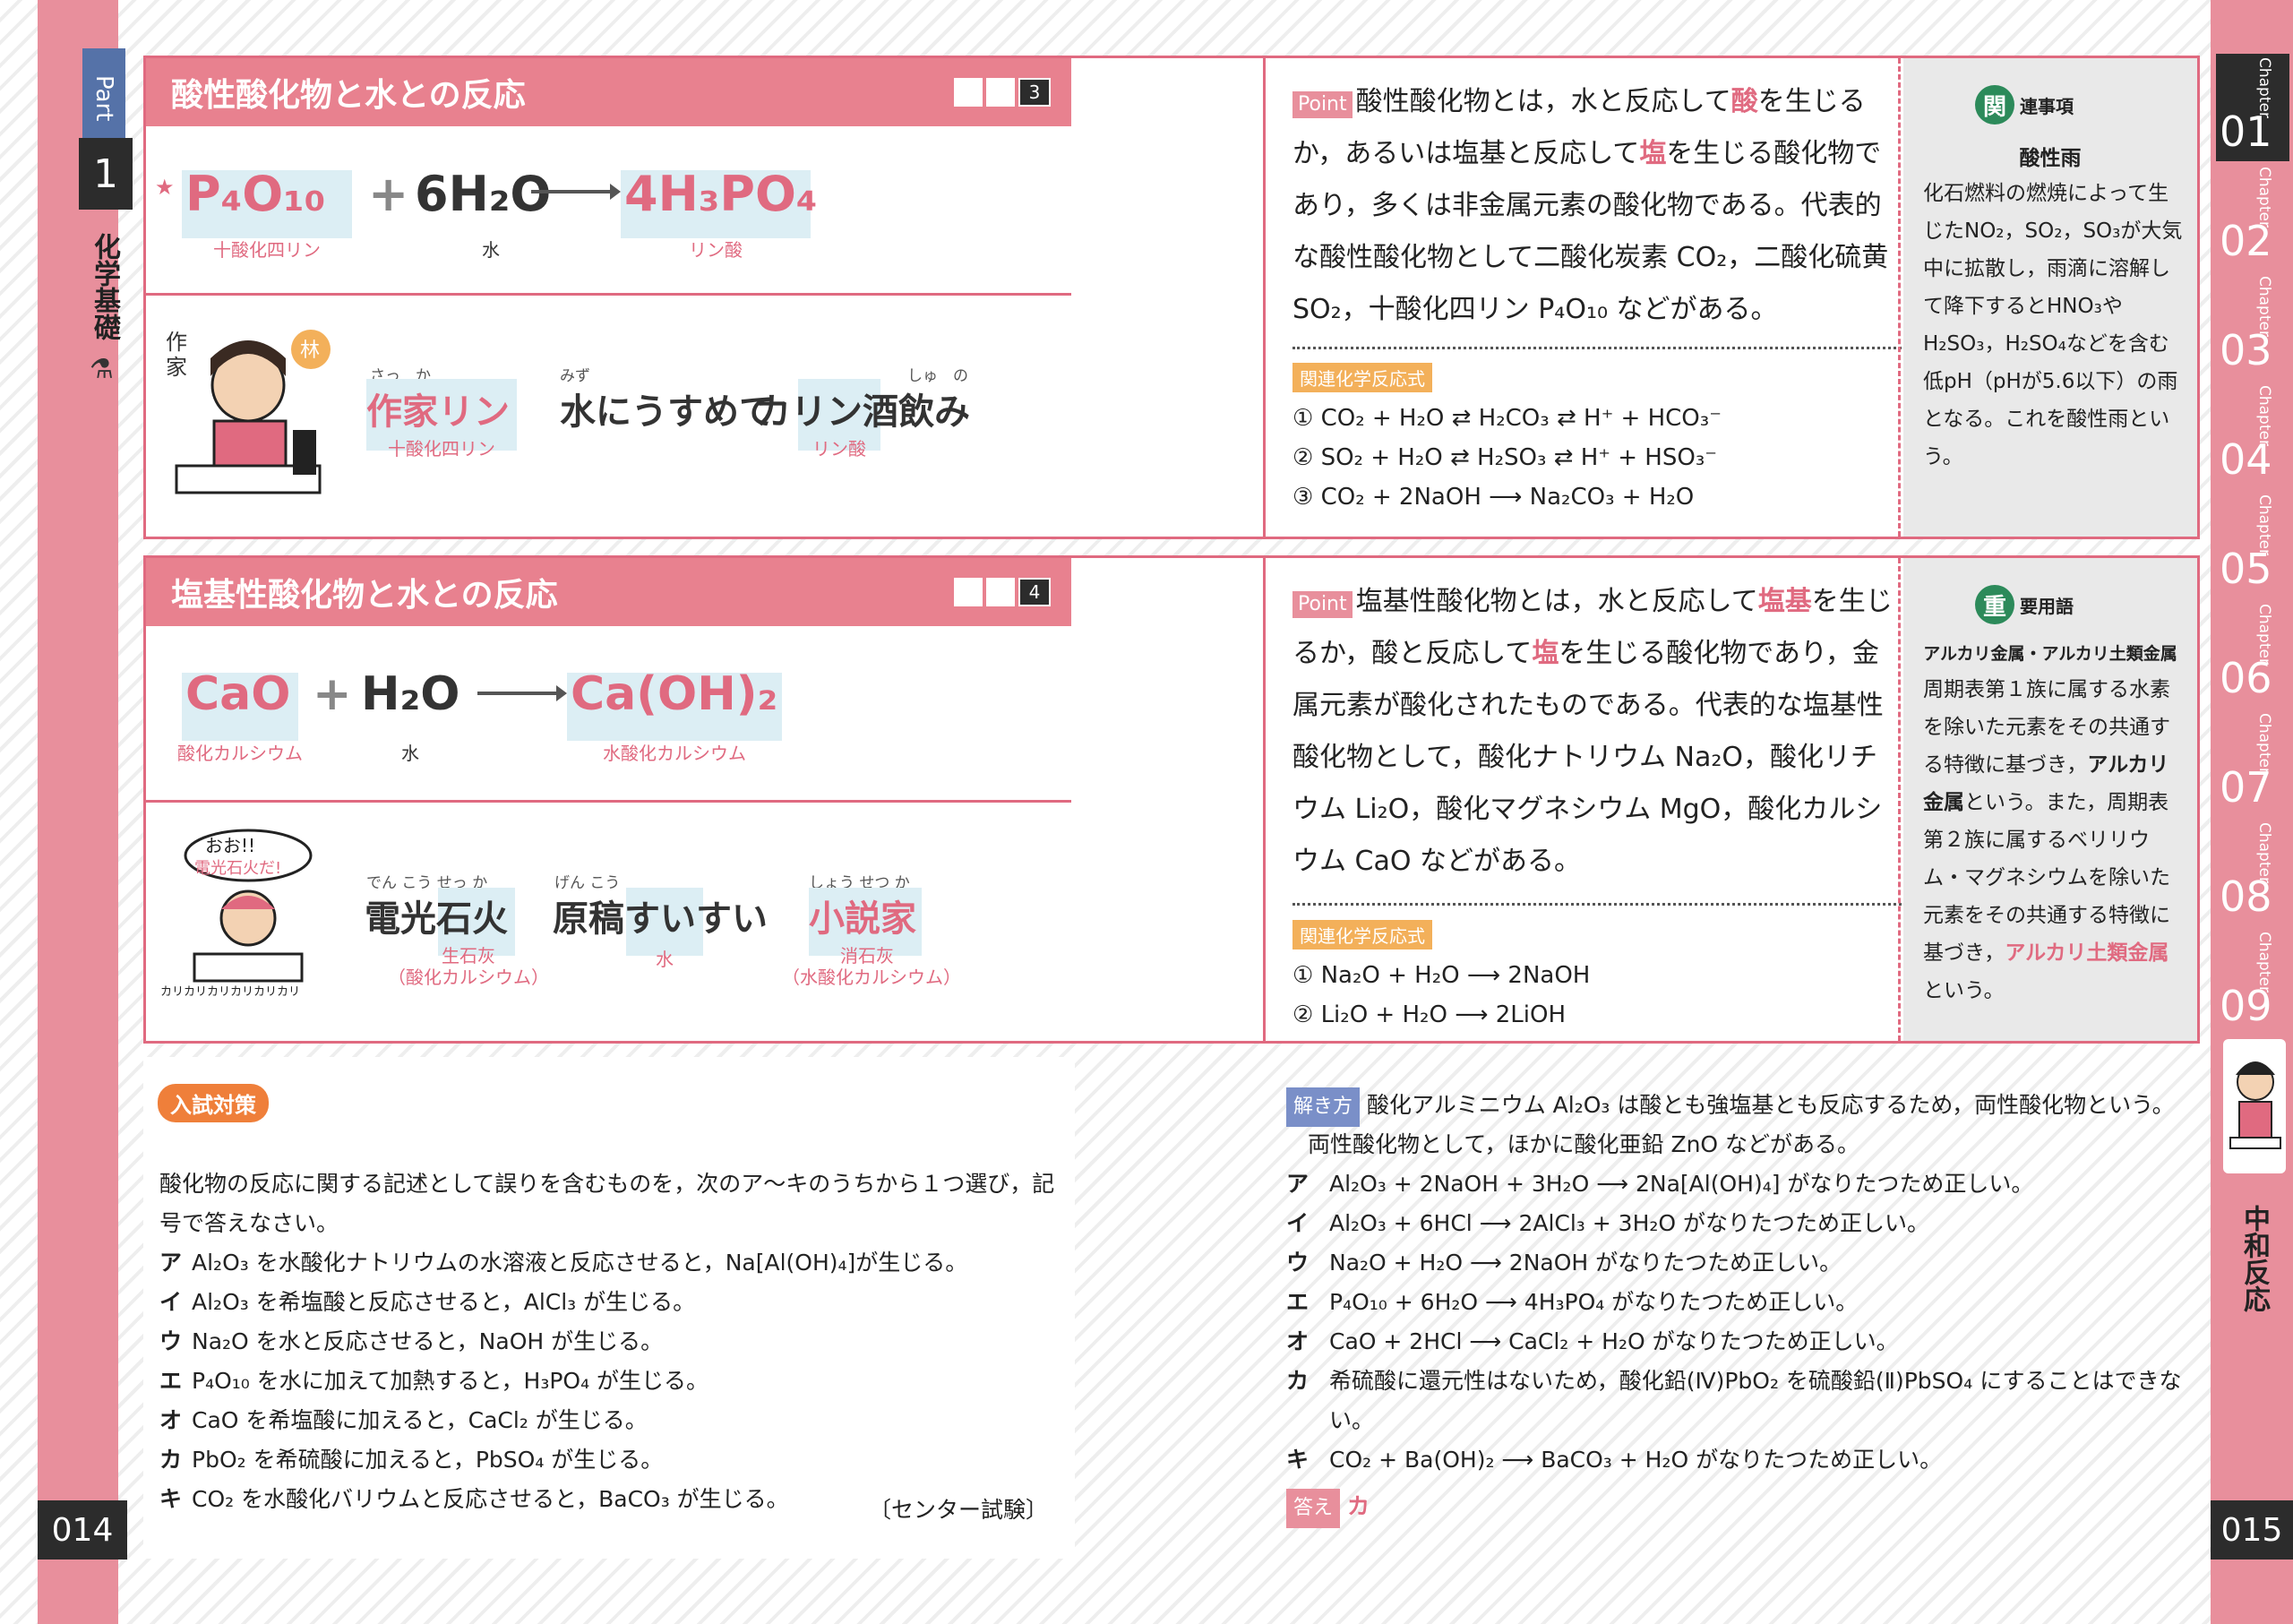 The height and width of the screenshot is (1624, 2293). Describe the element at coordinates (491, 250) in the screenshot. I see `s1-reactant2-caption: 水` at that location.